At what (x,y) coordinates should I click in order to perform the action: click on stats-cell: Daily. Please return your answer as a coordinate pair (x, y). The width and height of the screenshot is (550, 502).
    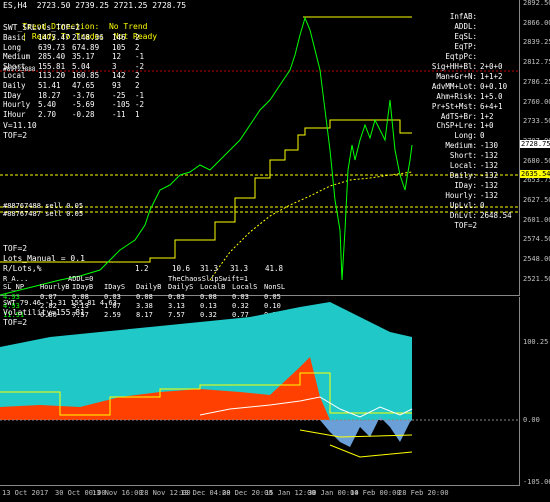
    Looking at the image, I should click on (14, 85).